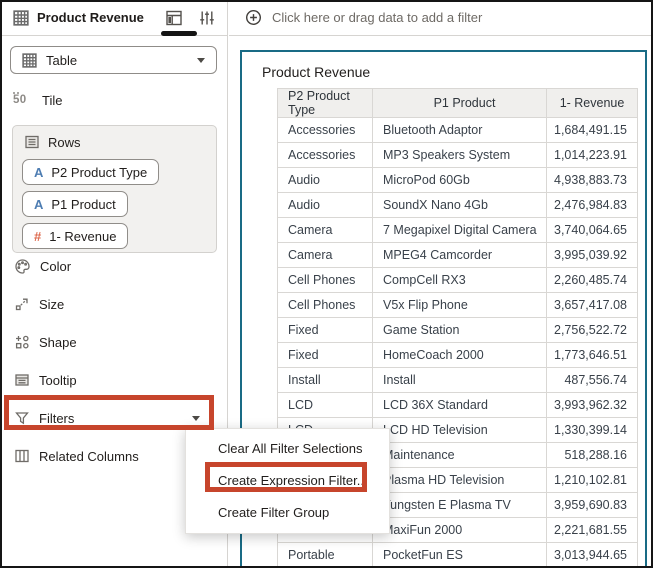 The width and height of the screenshot is (653, 568). Describe the element at coordinates (459, 455) in the screenshot. I see `table-cell: Maintenance` at that location.